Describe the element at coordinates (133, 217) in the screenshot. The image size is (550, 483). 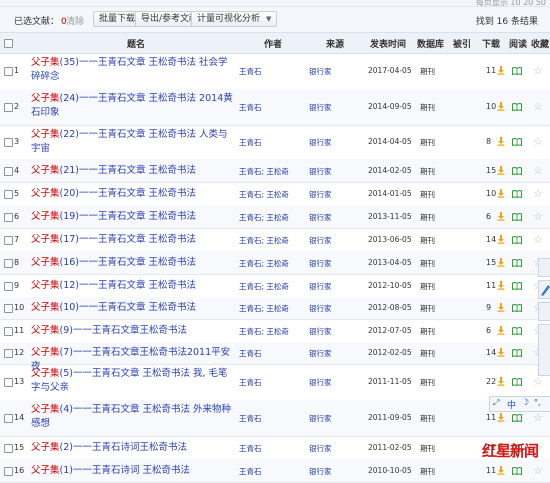
I see `result-title-link: 父子集(19)一一王青石文章 王松奇书法` at that location.